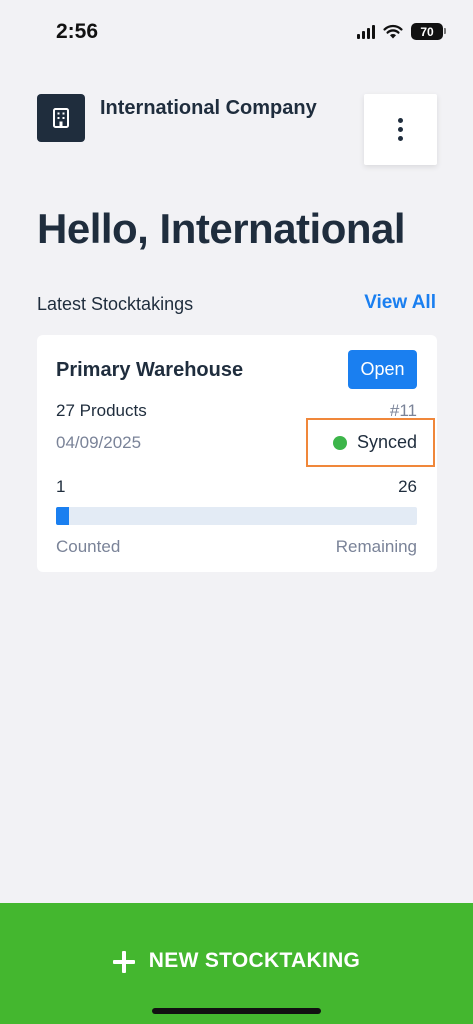  Describe the element at coordinates (63, 516) in the screenshot. I see `progress-bar-fill` at that location.